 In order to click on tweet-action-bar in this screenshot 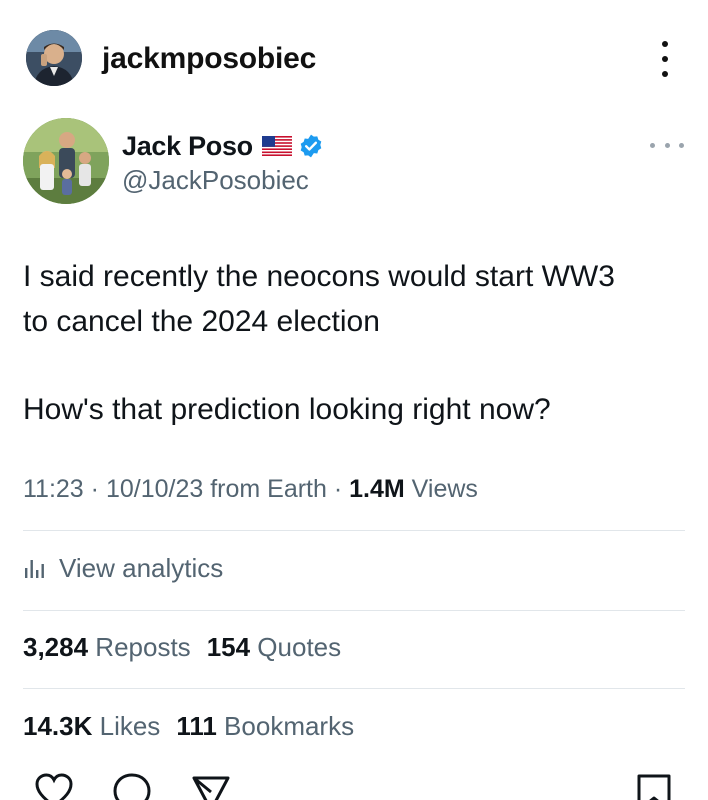, I will do `click(354, 782)`.